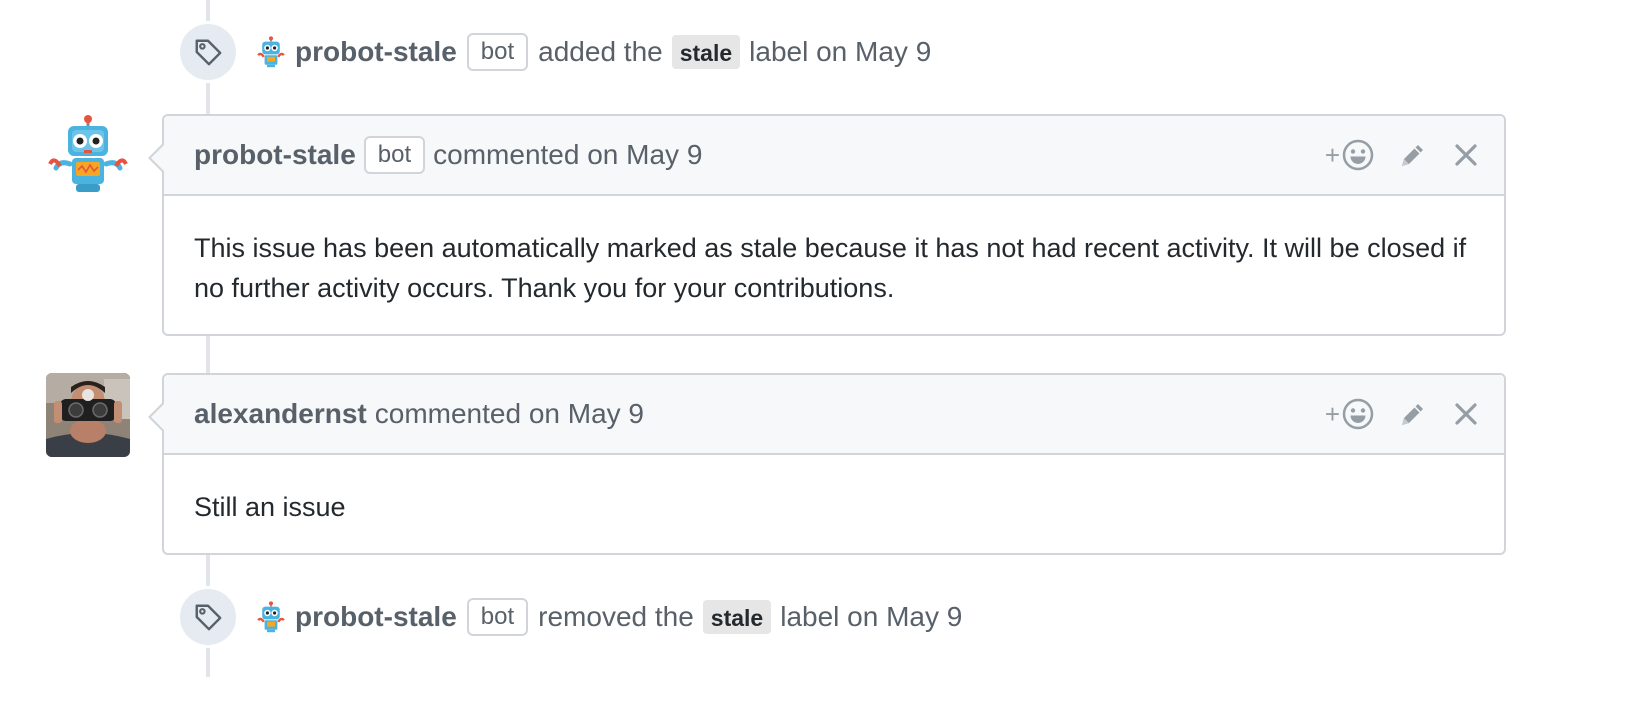  What do you see at coordinates (275, 155) in the screenshot?
I see `comment-author-link: probot-stale` at bounding box center [275, 155].